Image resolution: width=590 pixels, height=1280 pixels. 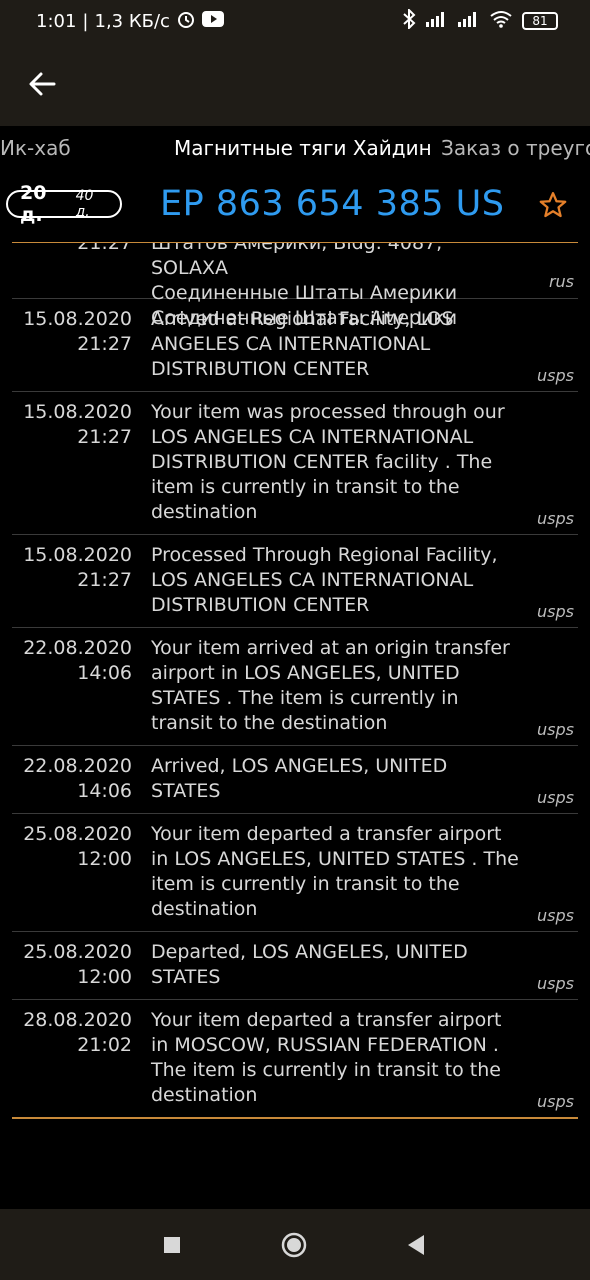 I want to click on event-source: rus, so click(x=561, y=281).